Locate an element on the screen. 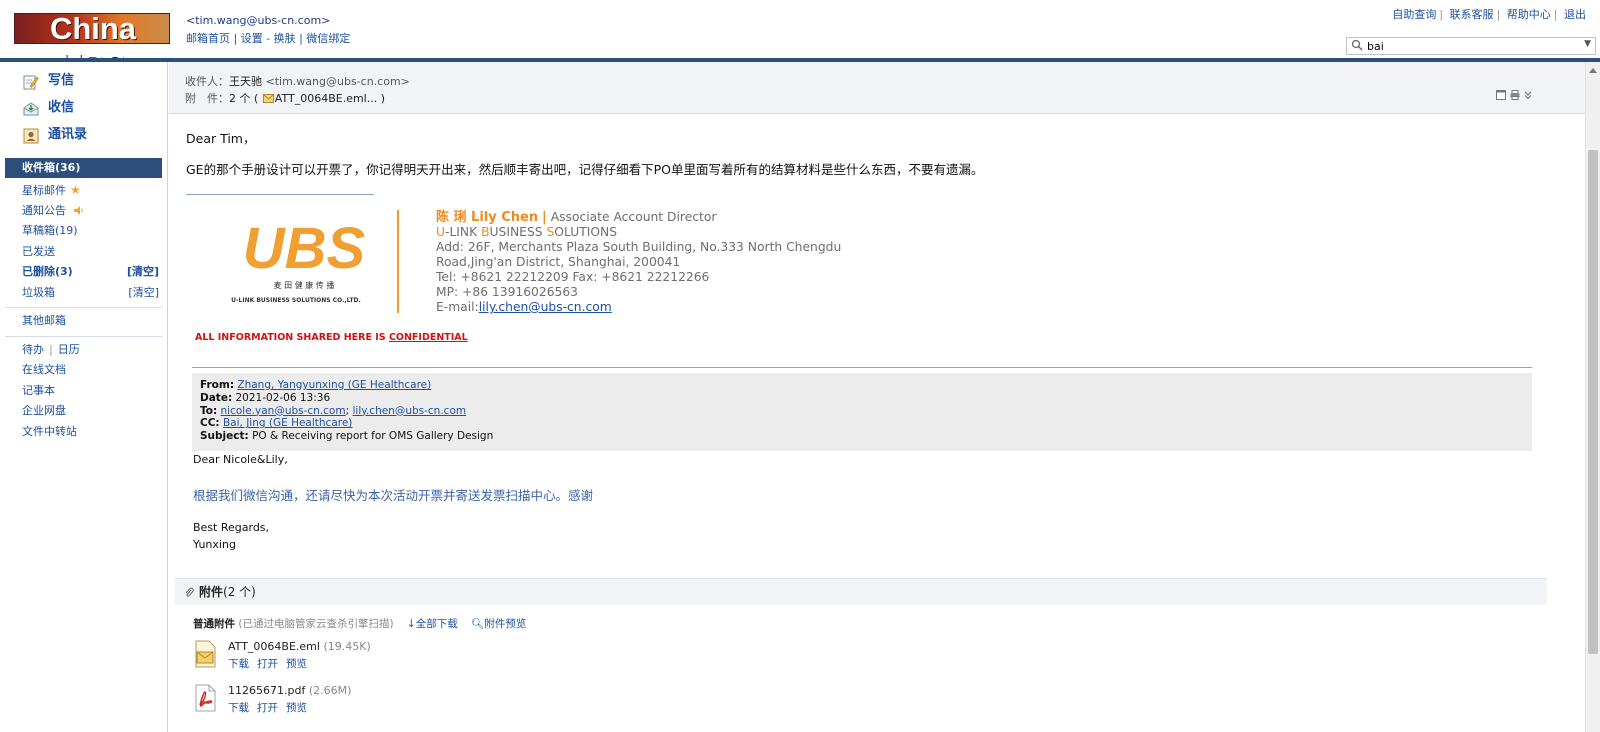  receive-mail-icon is located at coordinates (31, 109).